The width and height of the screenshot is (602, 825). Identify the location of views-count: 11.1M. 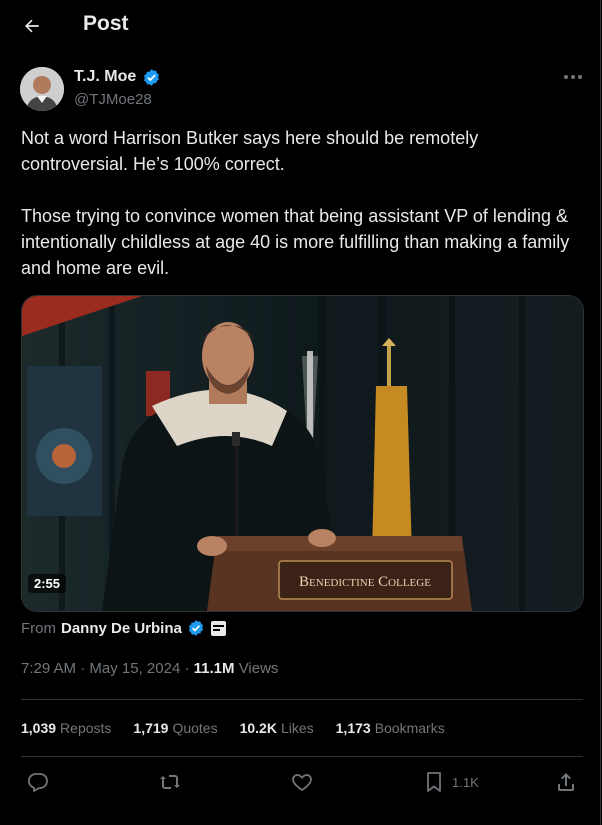
(214, 668).